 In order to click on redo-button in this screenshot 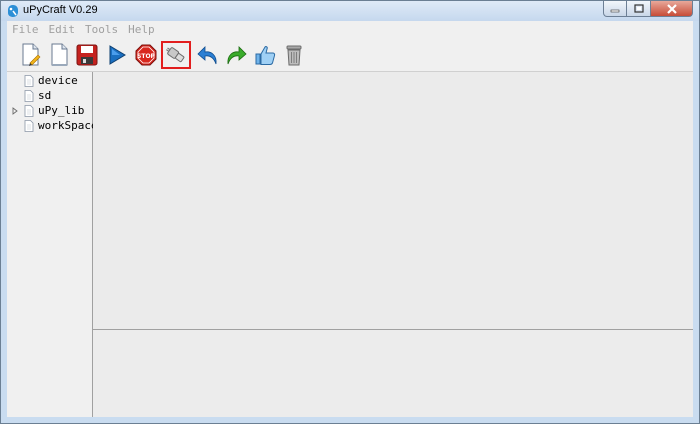, I will do `click(236, 55)`.